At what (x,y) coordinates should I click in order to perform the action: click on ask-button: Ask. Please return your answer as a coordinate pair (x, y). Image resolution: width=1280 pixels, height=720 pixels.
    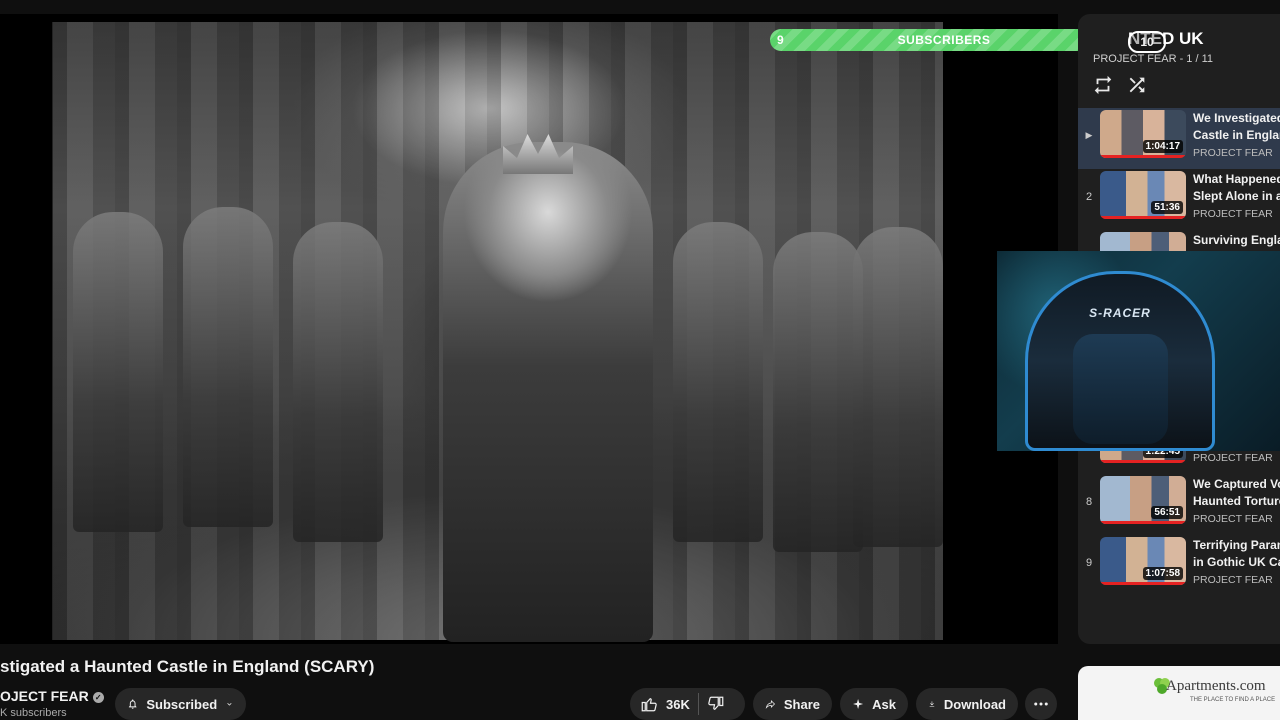
    Looking at the image, I should click on (874, 704).